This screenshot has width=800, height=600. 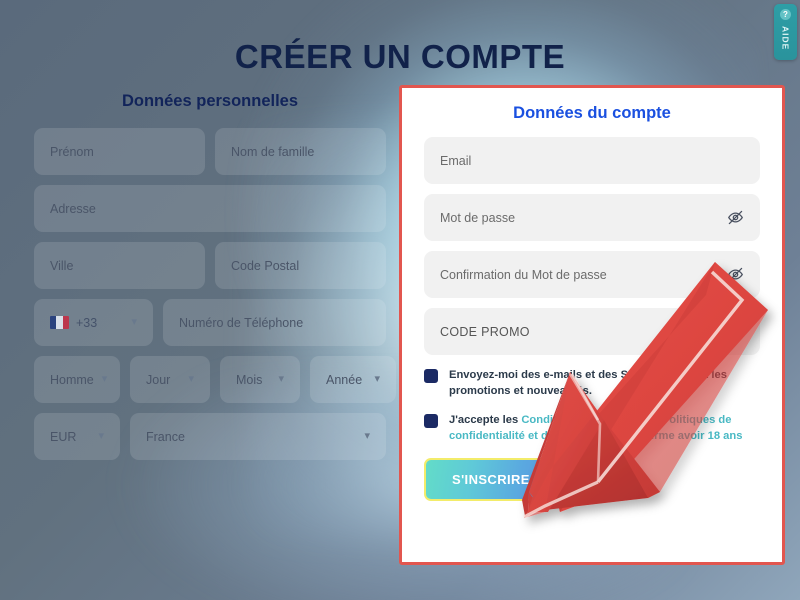 I want to click on confirm-password-input: Confirmation du Mot de passe, so click(x=592, y=274).